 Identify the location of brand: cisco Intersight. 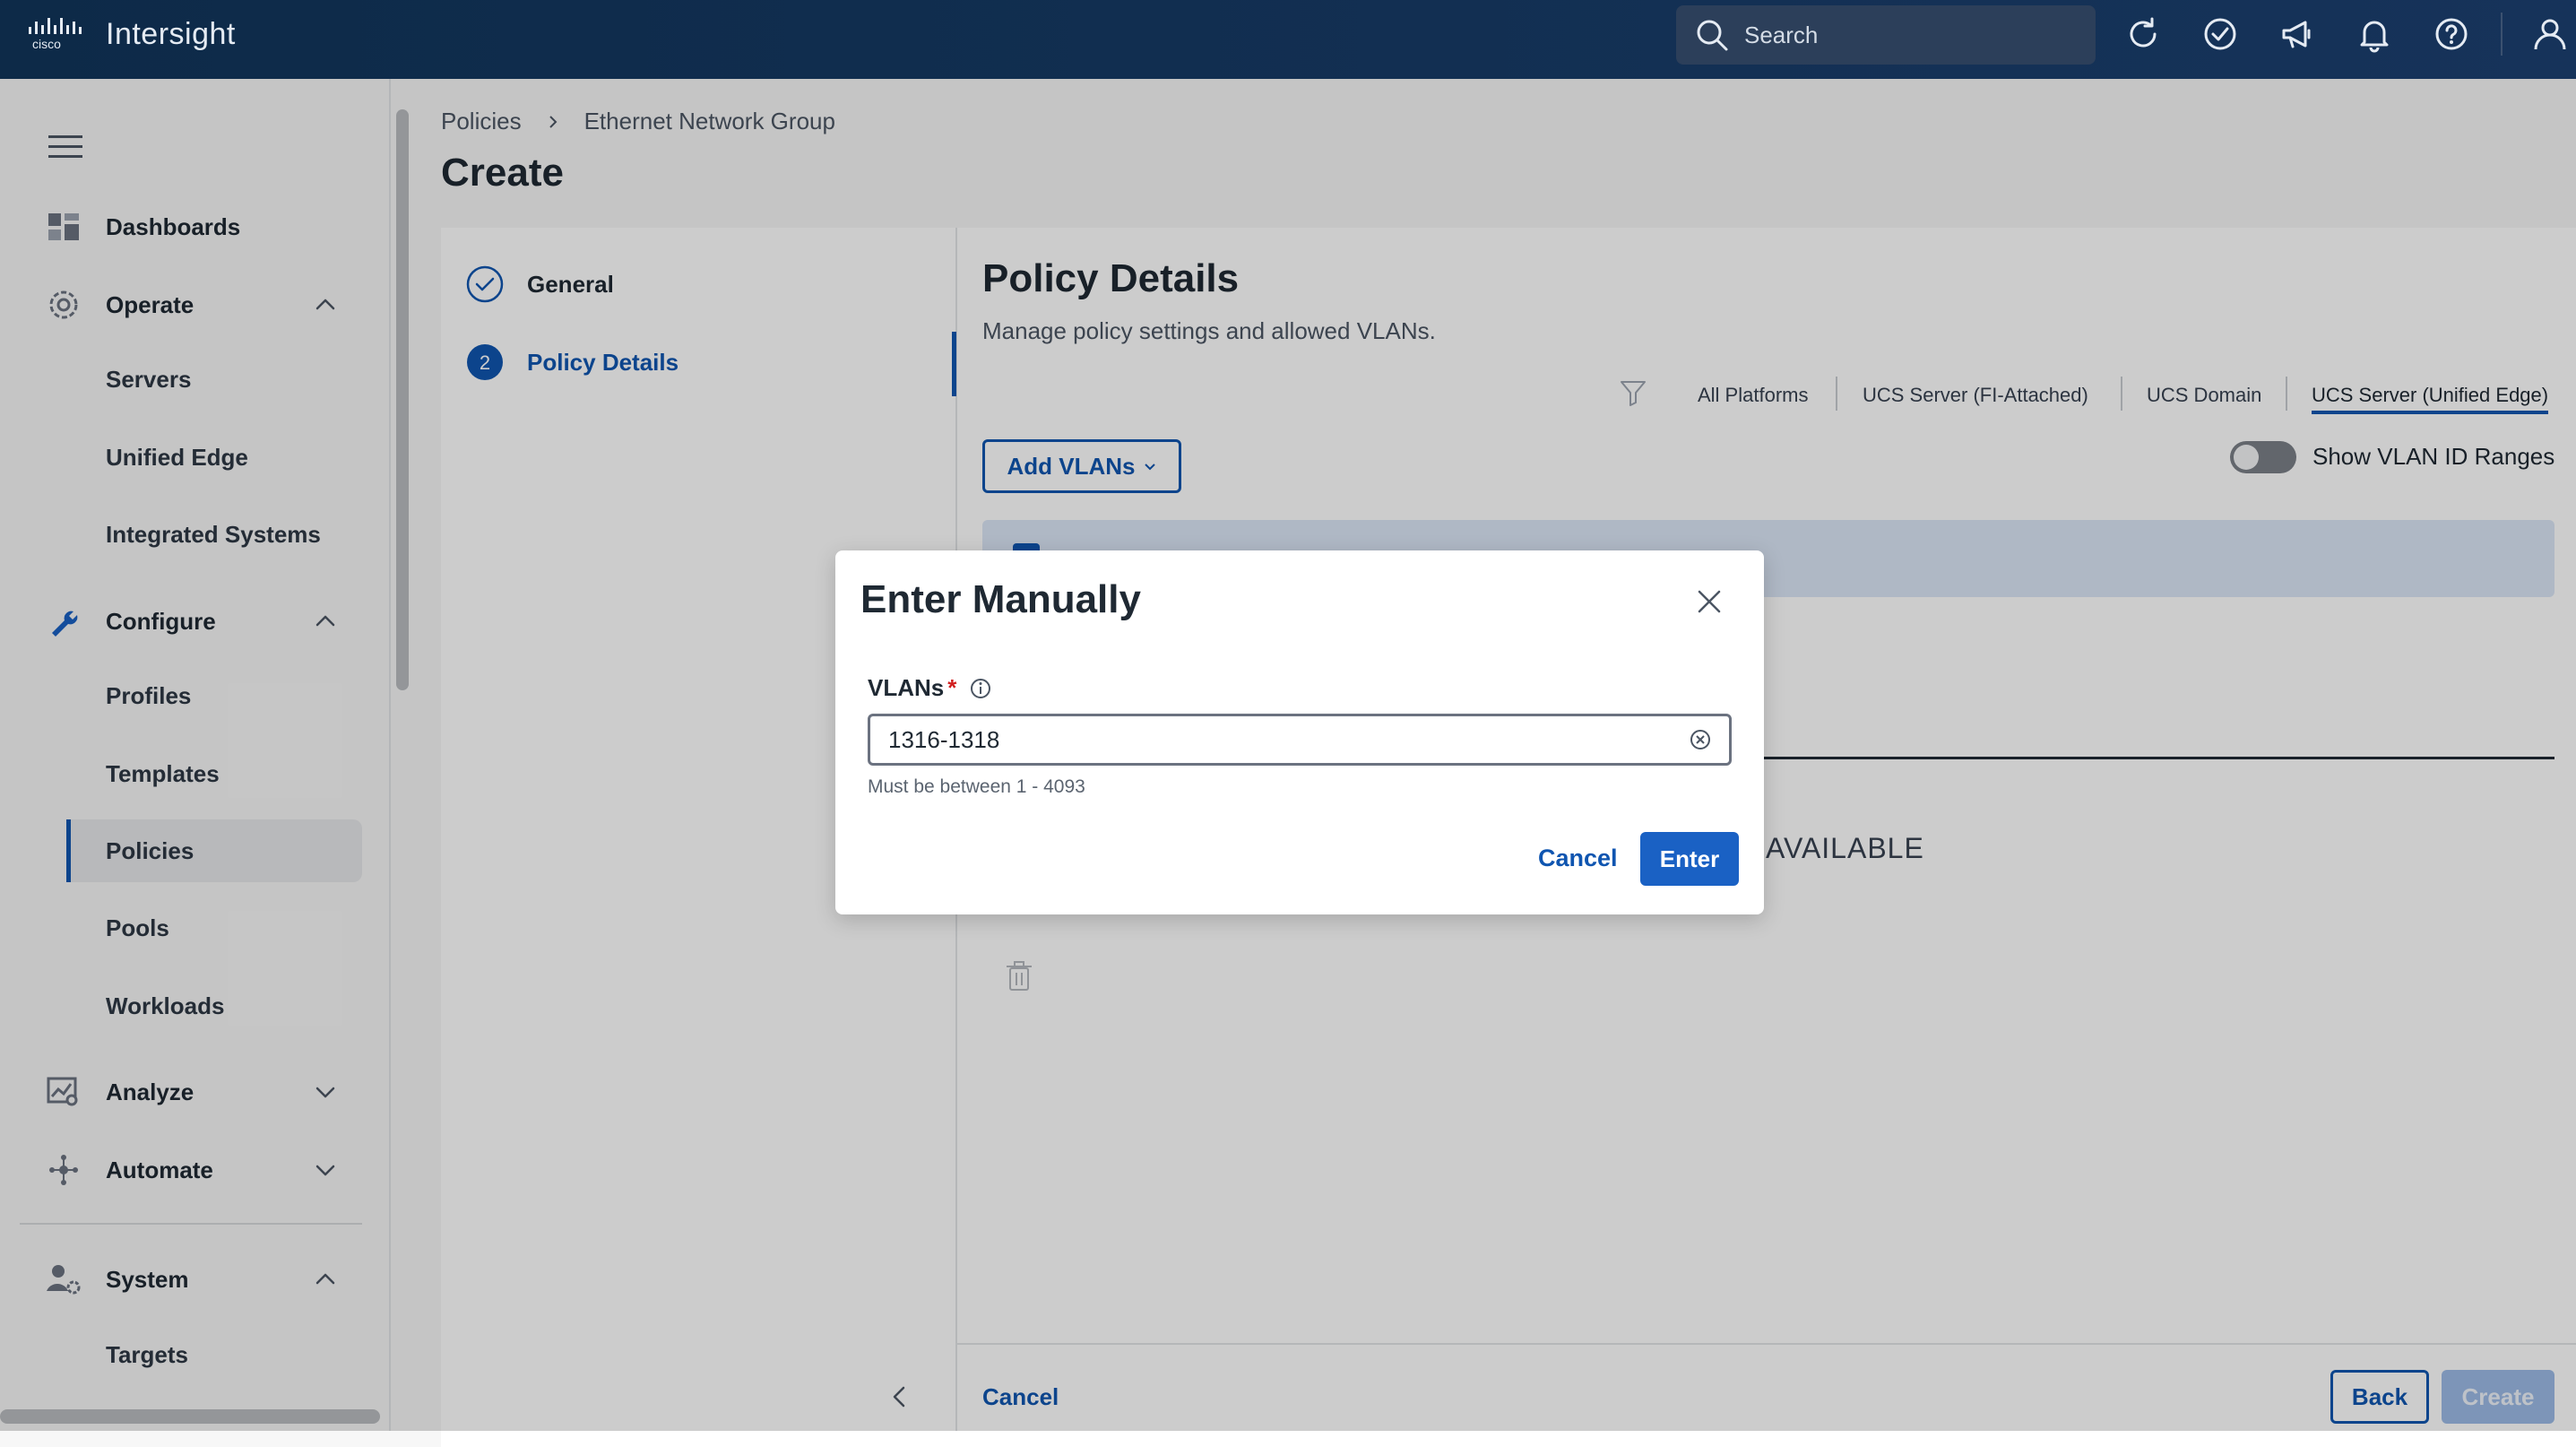
(131, 34).